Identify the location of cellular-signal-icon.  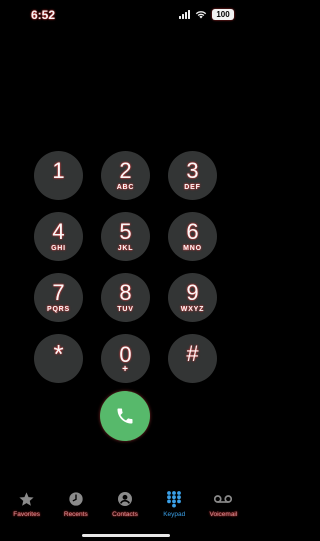
(184, 14).